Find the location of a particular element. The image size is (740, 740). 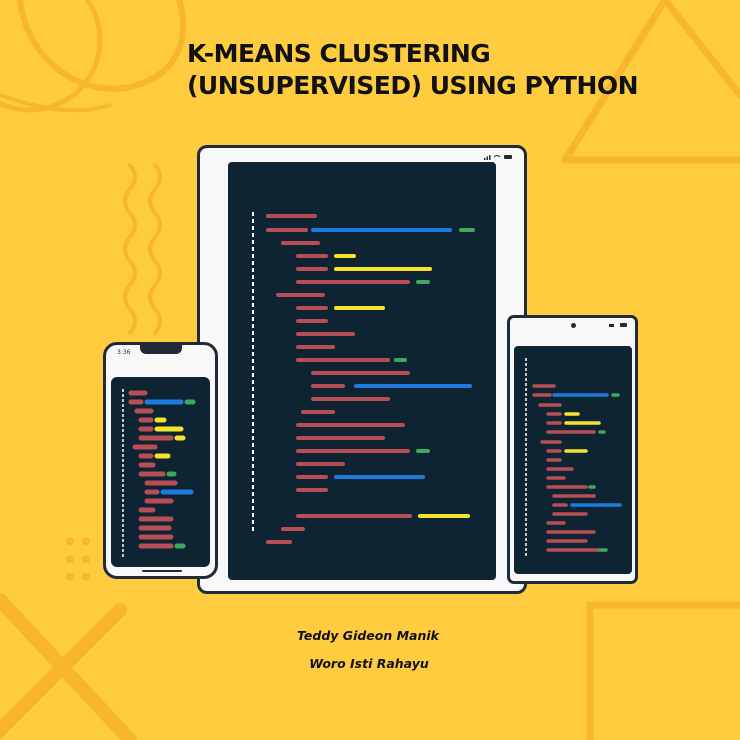

android-phone-device is located at coordinates (572, 449).